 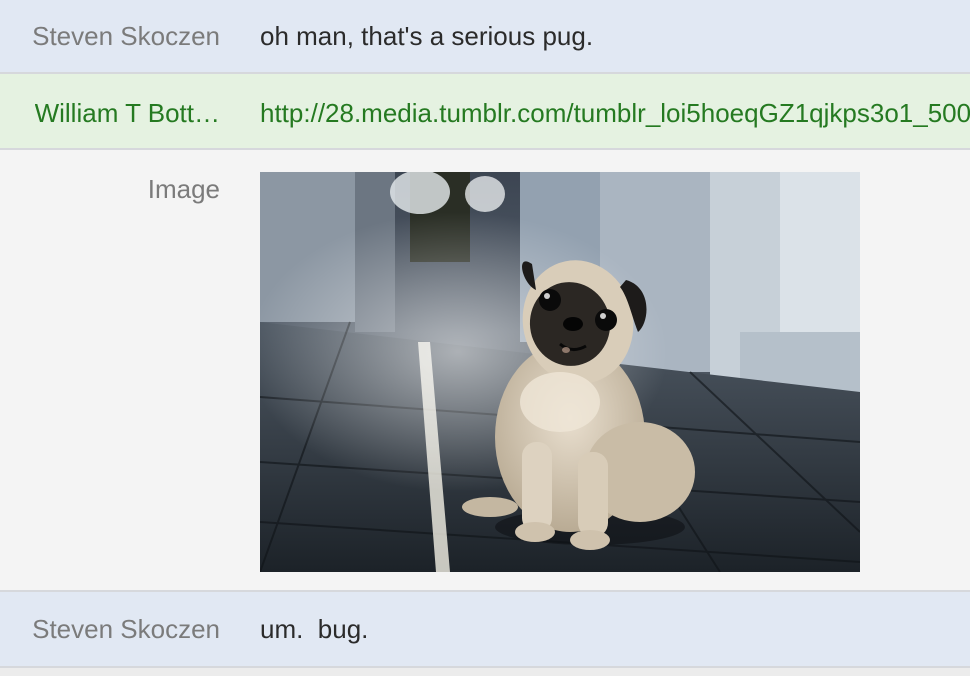 I want to click on embed-label: Image, so click(x=183, y=189).